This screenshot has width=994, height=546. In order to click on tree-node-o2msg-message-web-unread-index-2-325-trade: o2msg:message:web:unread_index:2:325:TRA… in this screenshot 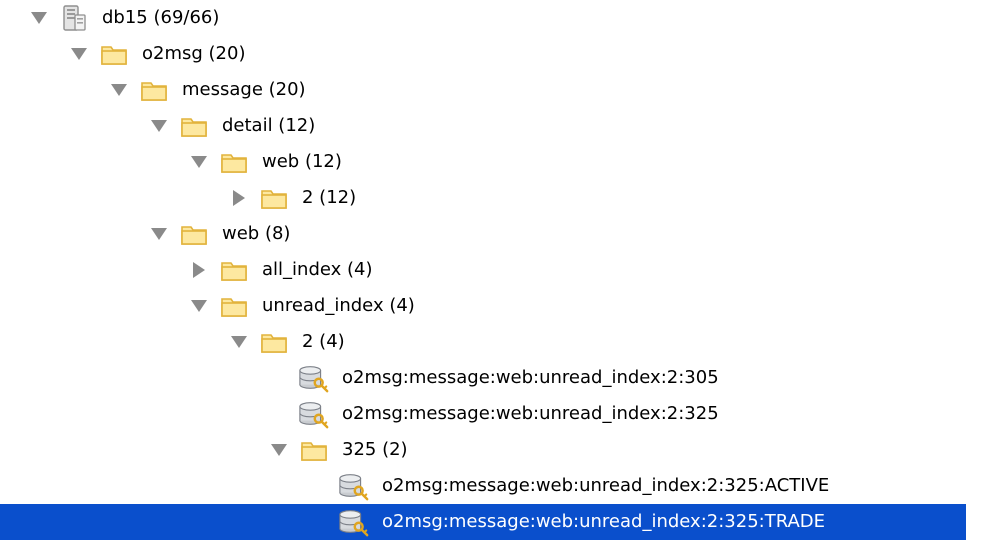, I will do `click(483, 522)`.